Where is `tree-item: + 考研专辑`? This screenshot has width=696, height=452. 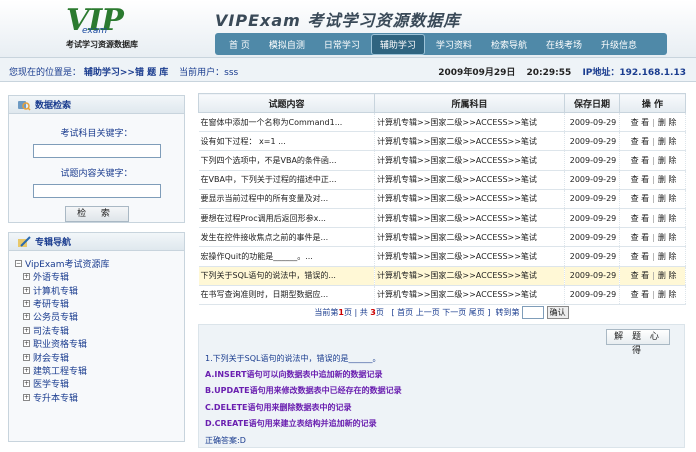
tree-item: + 考研专辑 is located at coordinates (99, 303).